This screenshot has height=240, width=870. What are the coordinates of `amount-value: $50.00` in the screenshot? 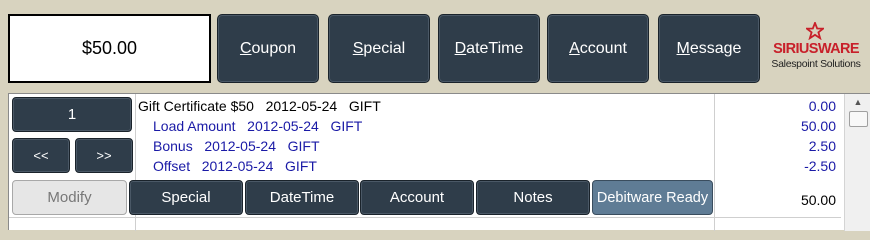 It's located at (109, 48).